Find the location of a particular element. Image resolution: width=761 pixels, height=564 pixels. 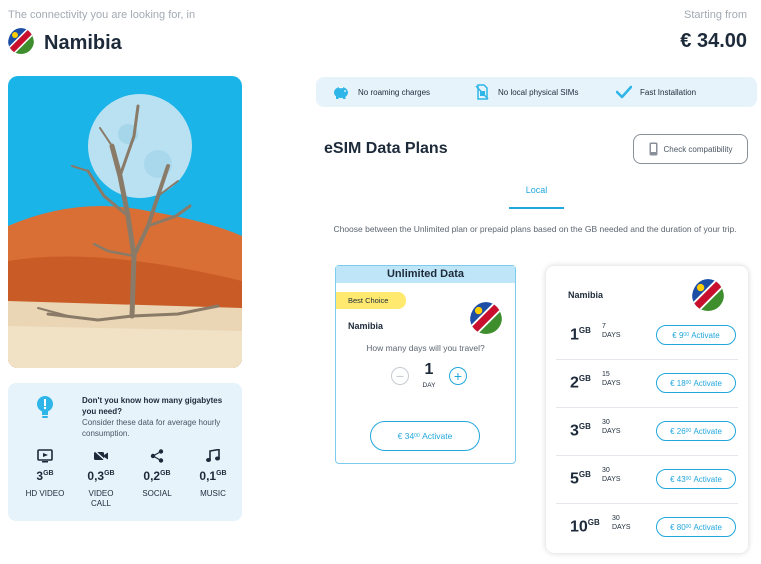

prepaid-plan-row: 10GB 30 DAYS € 80 00 Activate is located at coordinates (647, 528).